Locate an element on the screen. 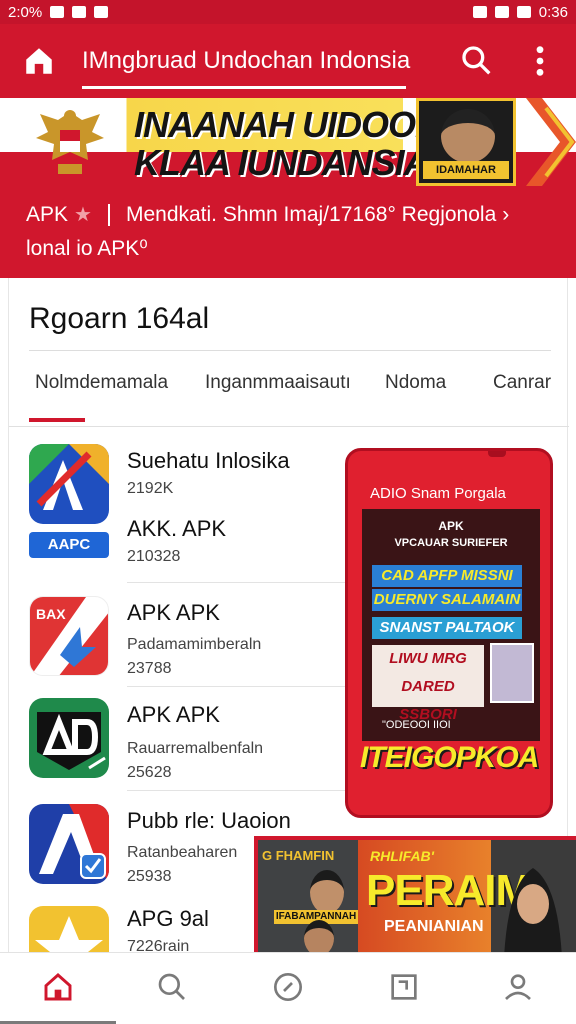 The width and height of the screenshot is (576, 1024). notification-icon is located at coordinates (79, 12).